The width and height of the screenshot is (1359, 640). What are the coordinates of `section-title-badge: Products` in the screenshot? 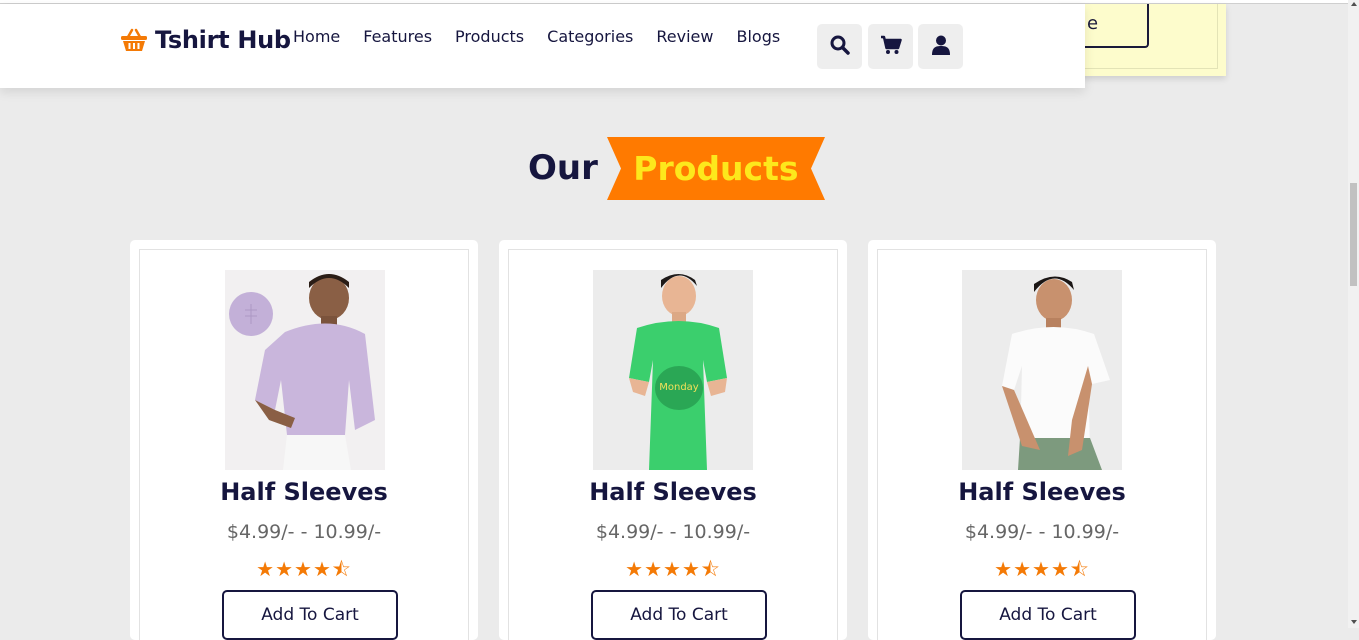 It's located at (715, 168).